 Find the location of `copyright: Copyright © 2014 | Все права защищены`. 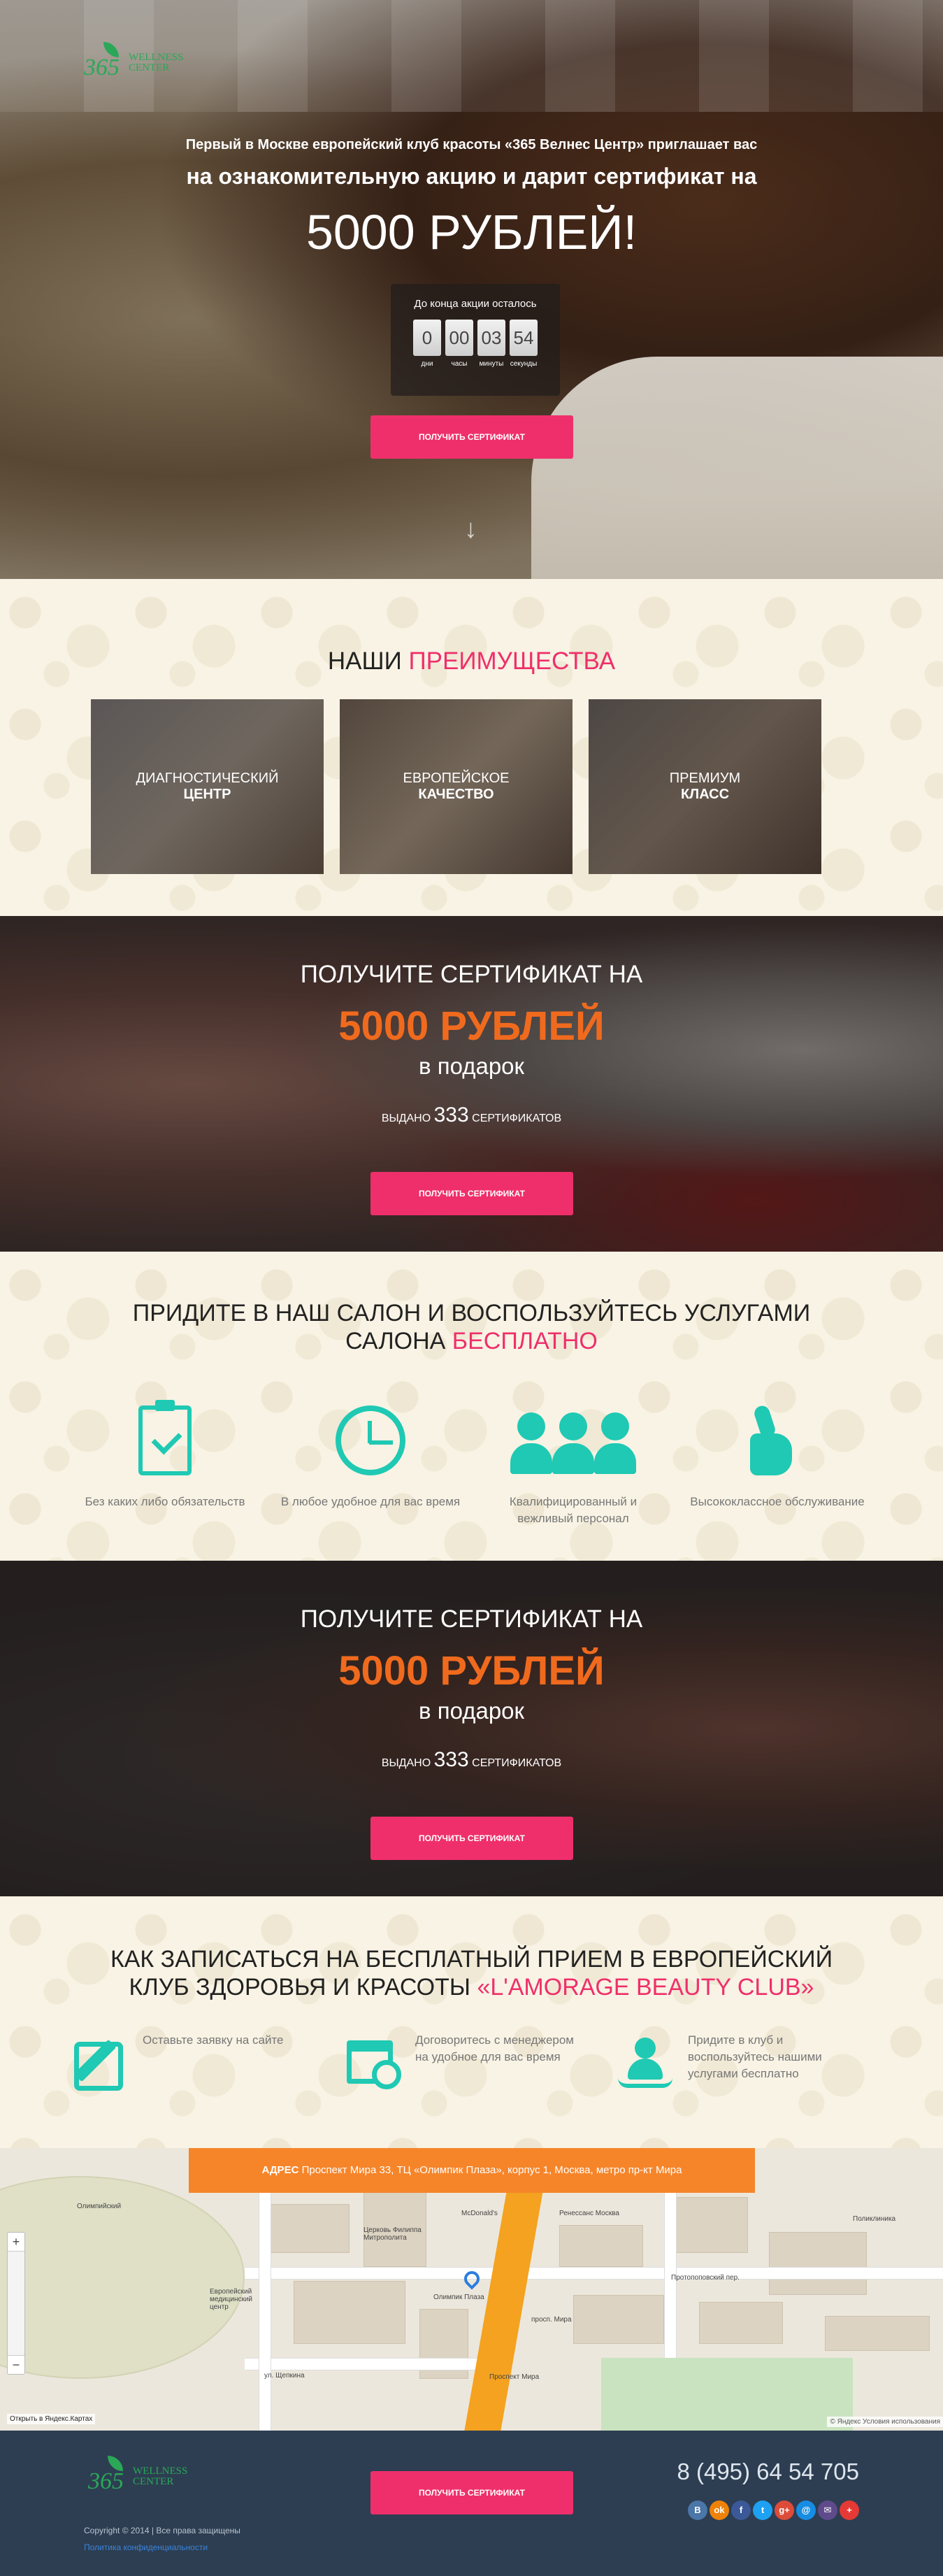

copyright: Copyright © 2014 | Все права защищены is located at coordinates (162, 2530).